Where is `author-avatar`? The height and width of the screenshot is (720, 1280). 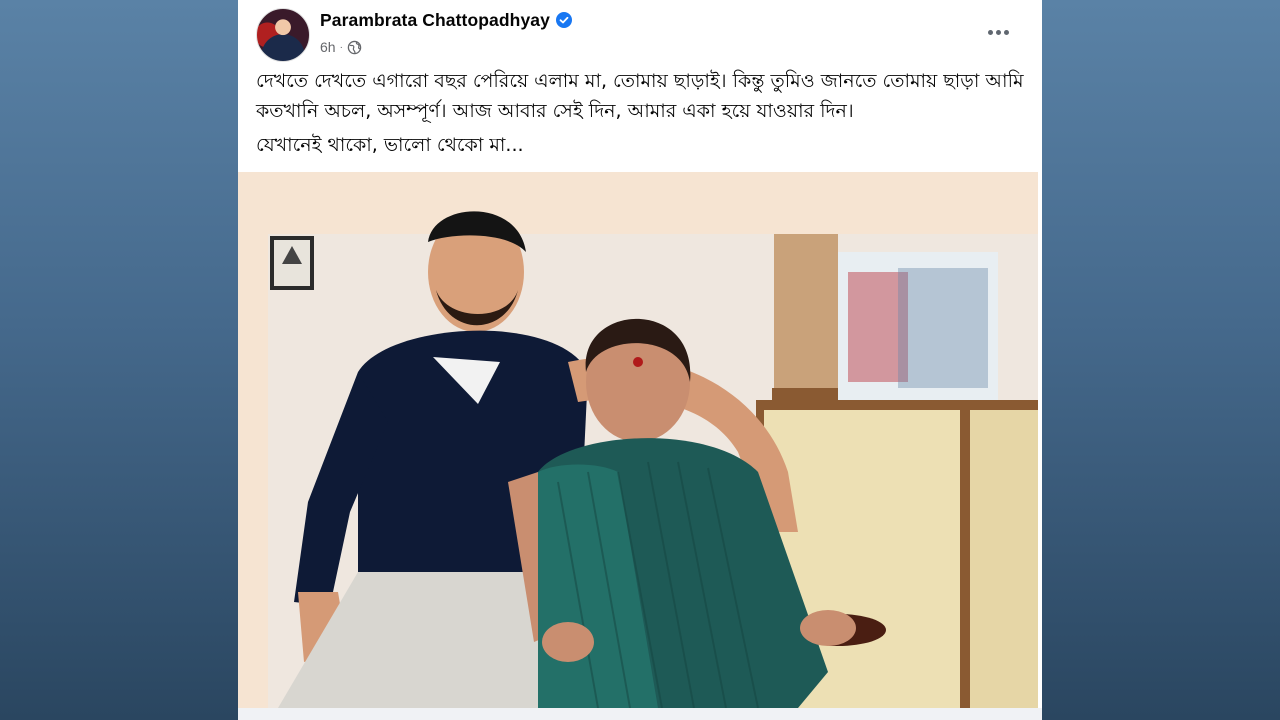 author-avatar is located at coordinates (283, 35).